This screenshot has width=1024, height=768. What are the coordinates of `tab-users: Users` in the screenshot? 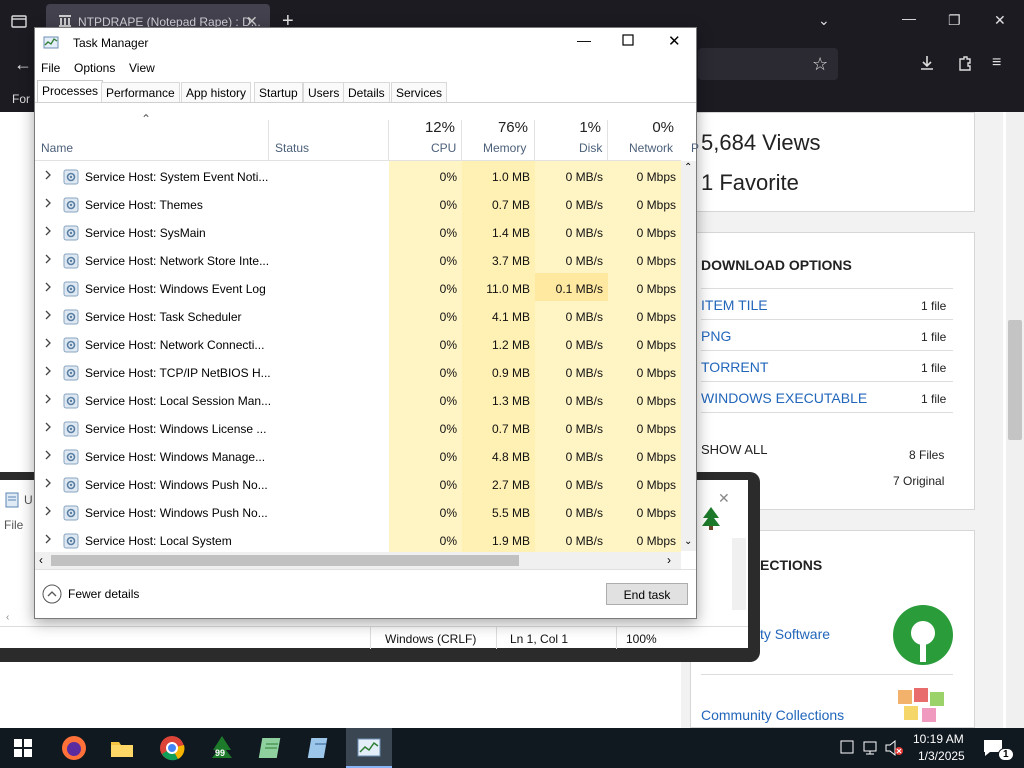 It's located at (324, 92).